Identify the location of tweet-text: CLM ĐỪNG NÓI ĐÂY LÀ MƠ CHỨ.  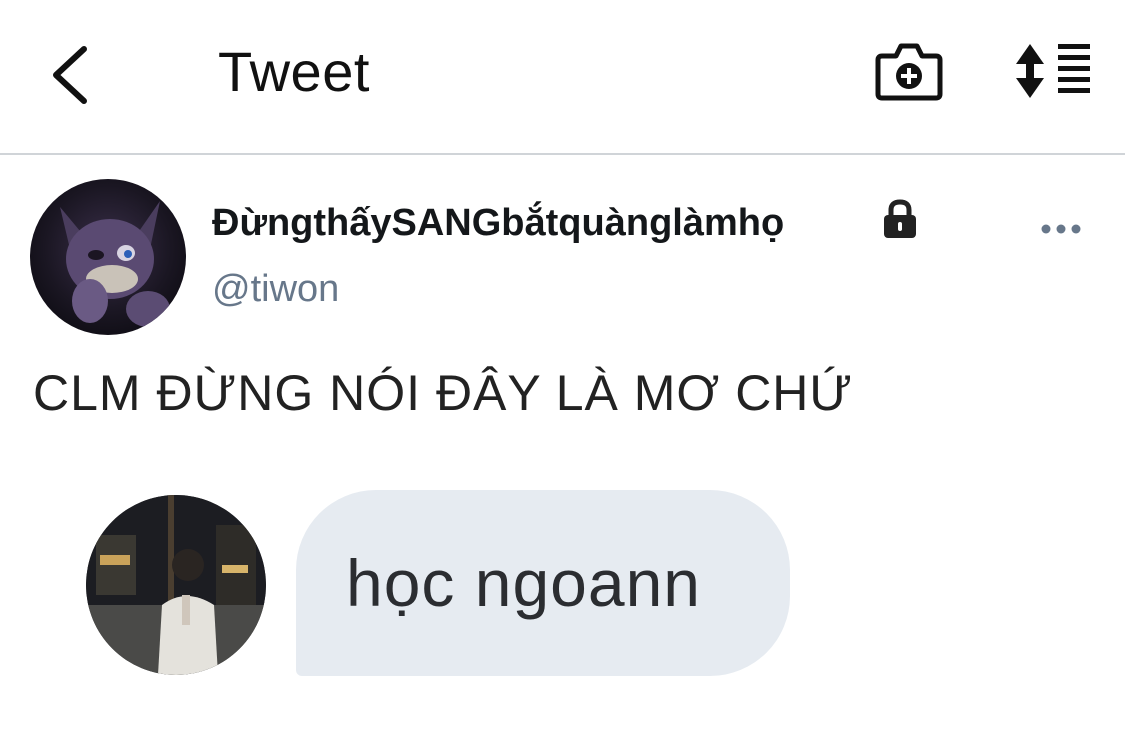
(443, 393).